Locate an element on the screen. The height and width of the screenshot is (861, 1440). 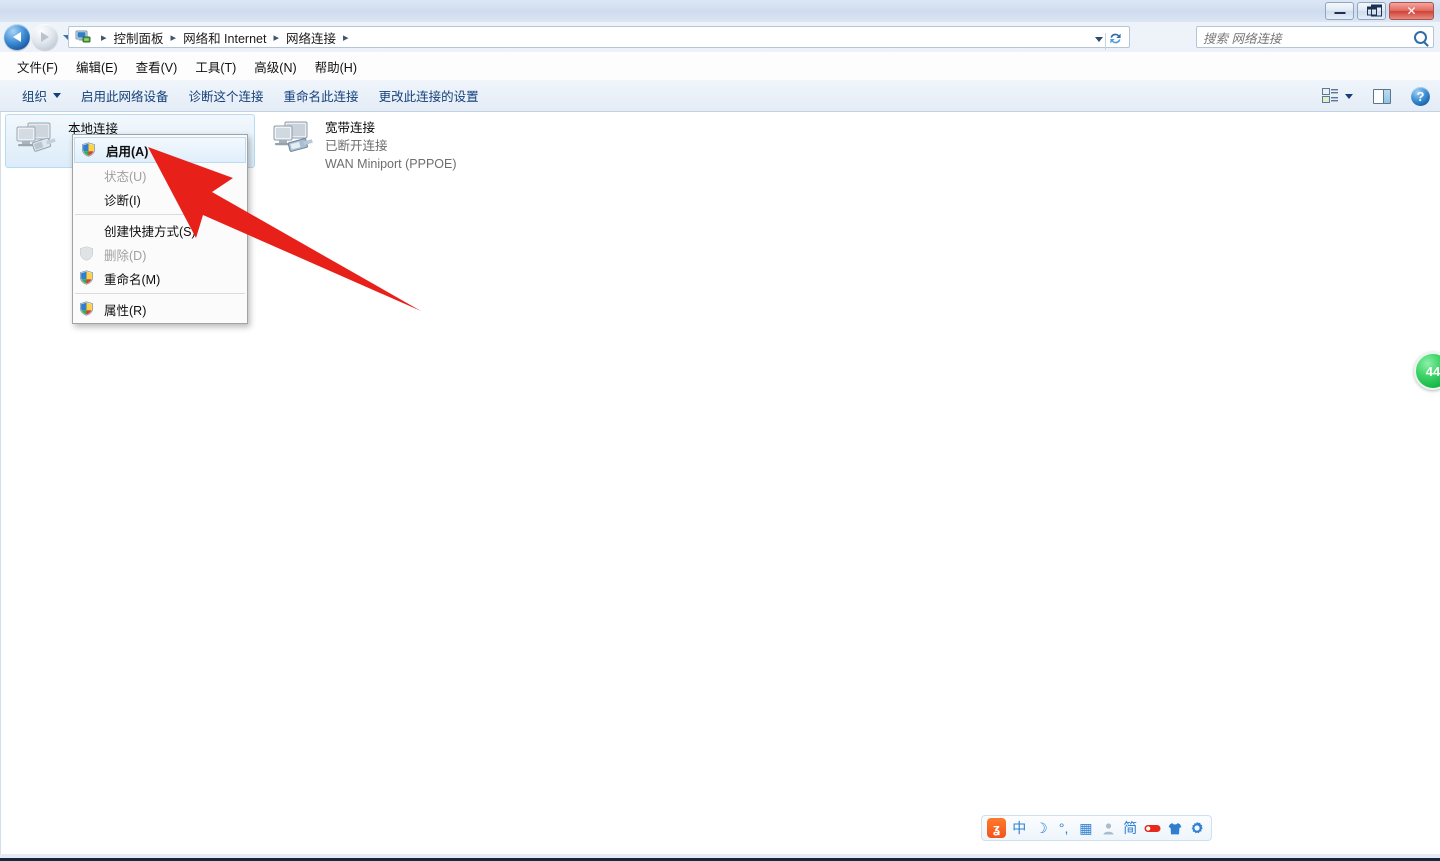
refresh-icon is located at coordinates (1115, 38).